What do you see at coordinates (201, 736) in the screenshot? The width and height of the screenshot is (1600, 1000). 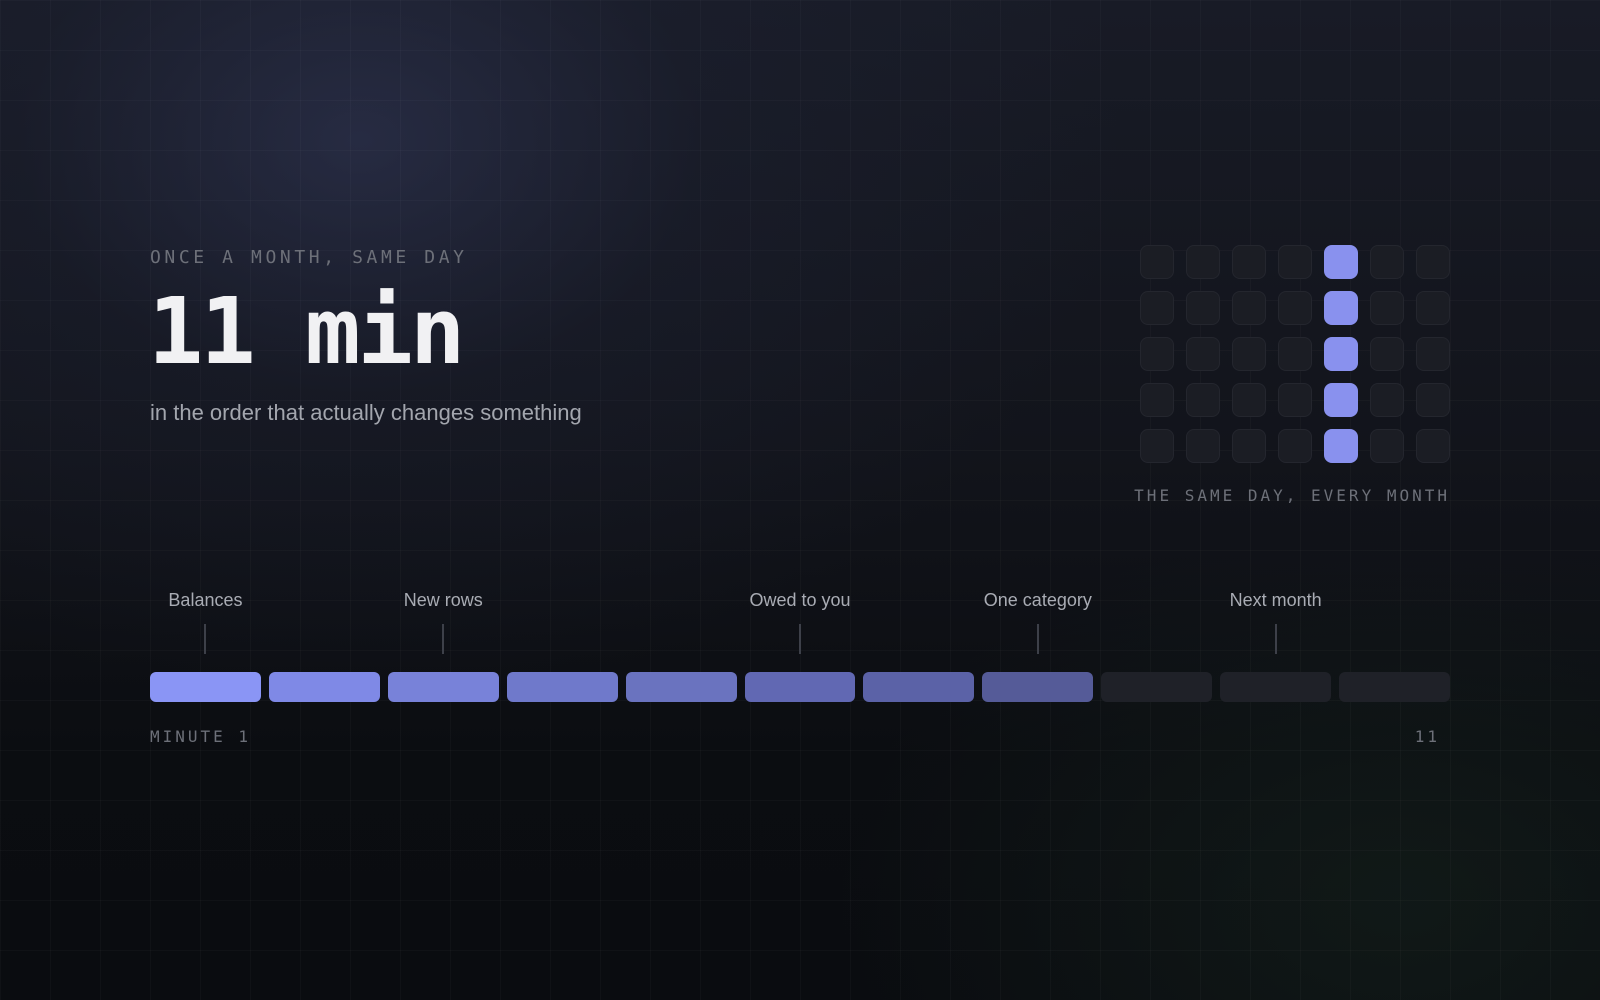 I see `timeline-start-label: MINUTE 1` at bounding box center [201, 736].